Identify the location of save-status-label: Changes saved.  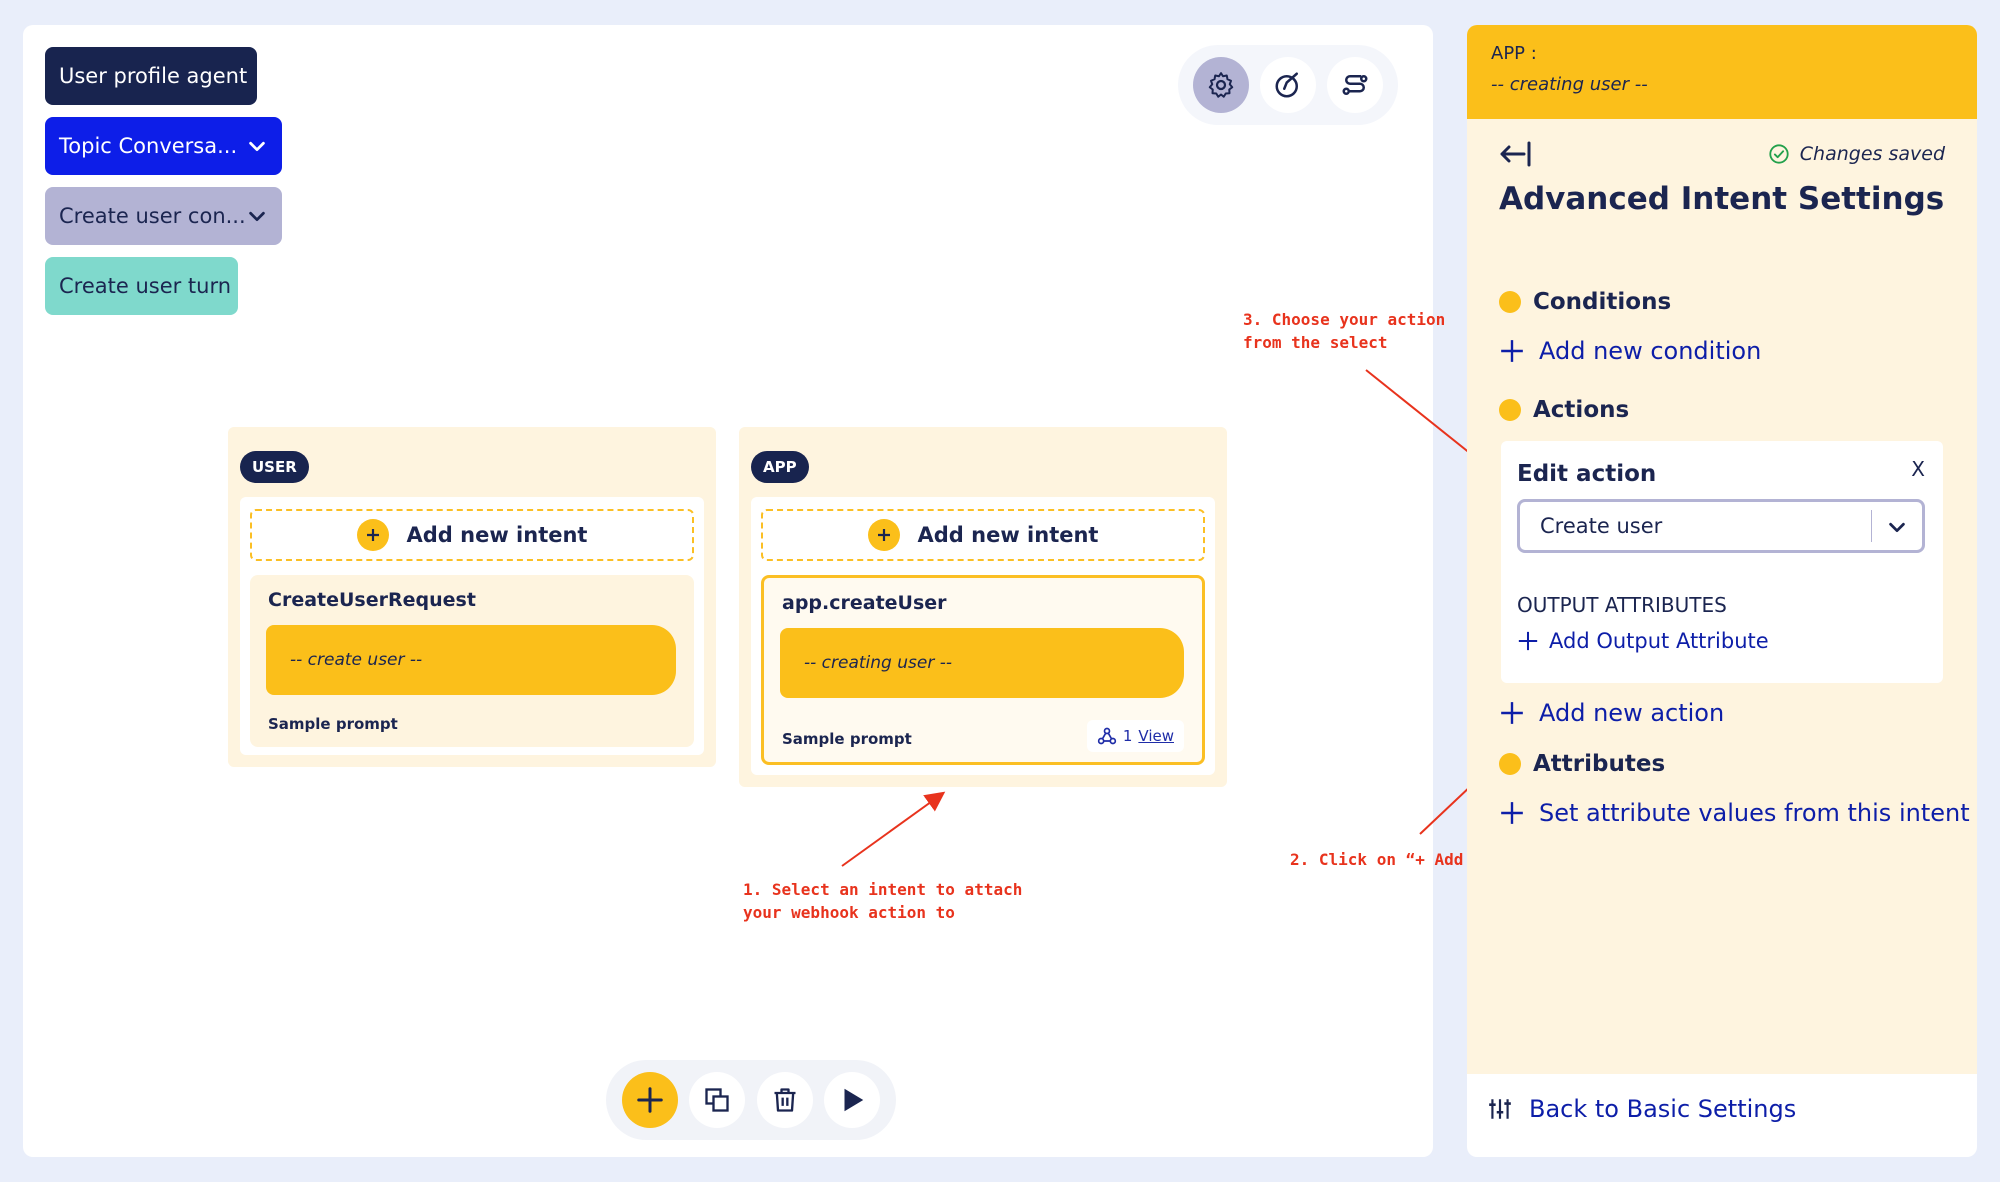
(1872, 154).